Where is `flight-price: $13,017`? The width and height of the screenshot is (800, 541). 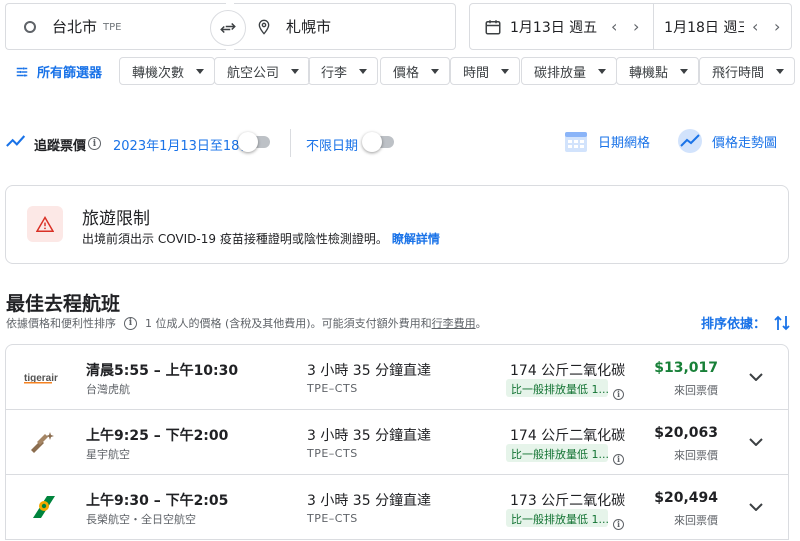 flight-price: $13,017 is located at coordinates (686, 368).